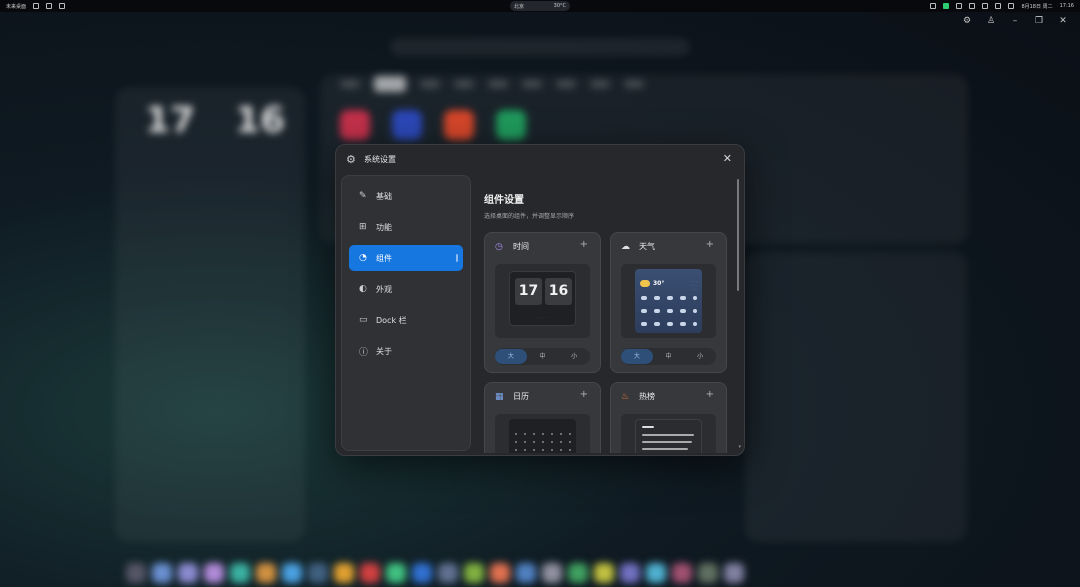 This screenshot has width=1080, height=587. I want to click on cloud-icon: ☁, so click(625, 246).